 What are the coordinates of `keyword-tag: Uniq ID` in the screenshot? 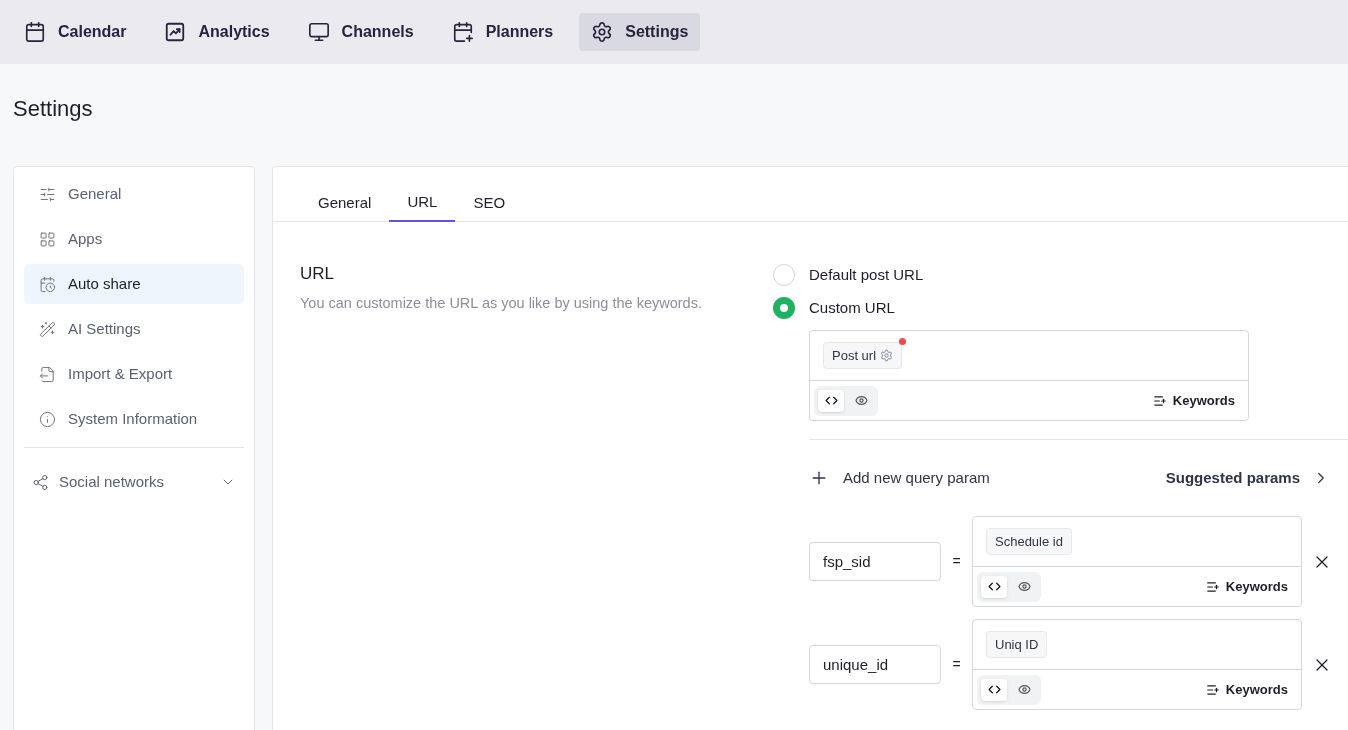 It's located at (1017, 644).